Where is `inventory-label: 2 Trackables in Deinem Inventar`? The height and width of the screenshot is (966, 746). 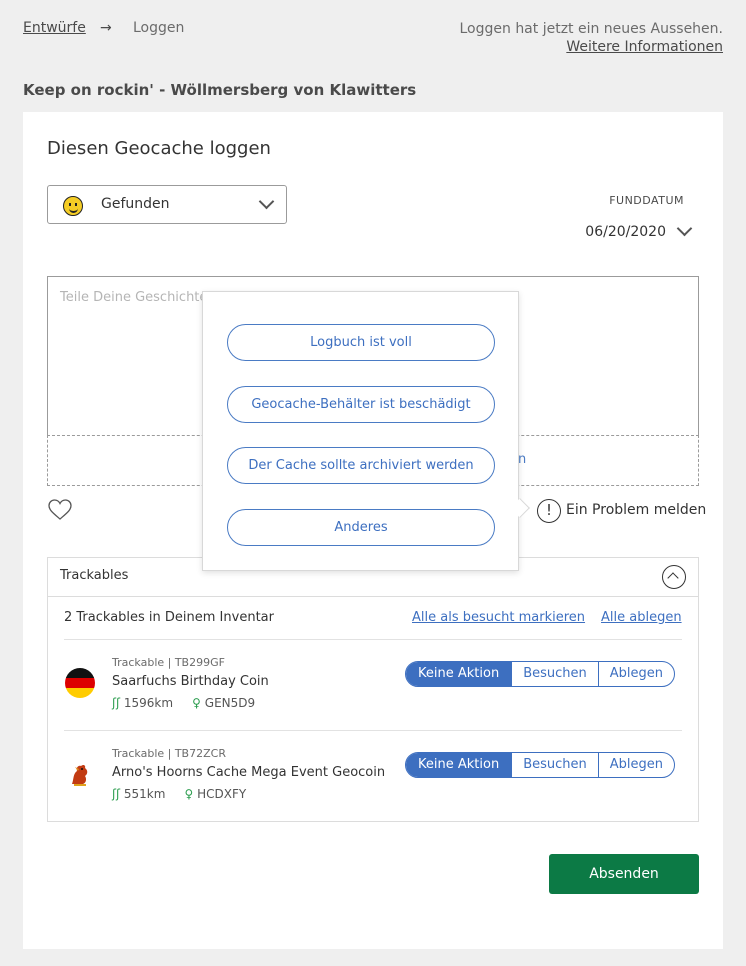 inventory-label: 2 Trackables in Deinem Inventar is located at coordinates (169, 617).